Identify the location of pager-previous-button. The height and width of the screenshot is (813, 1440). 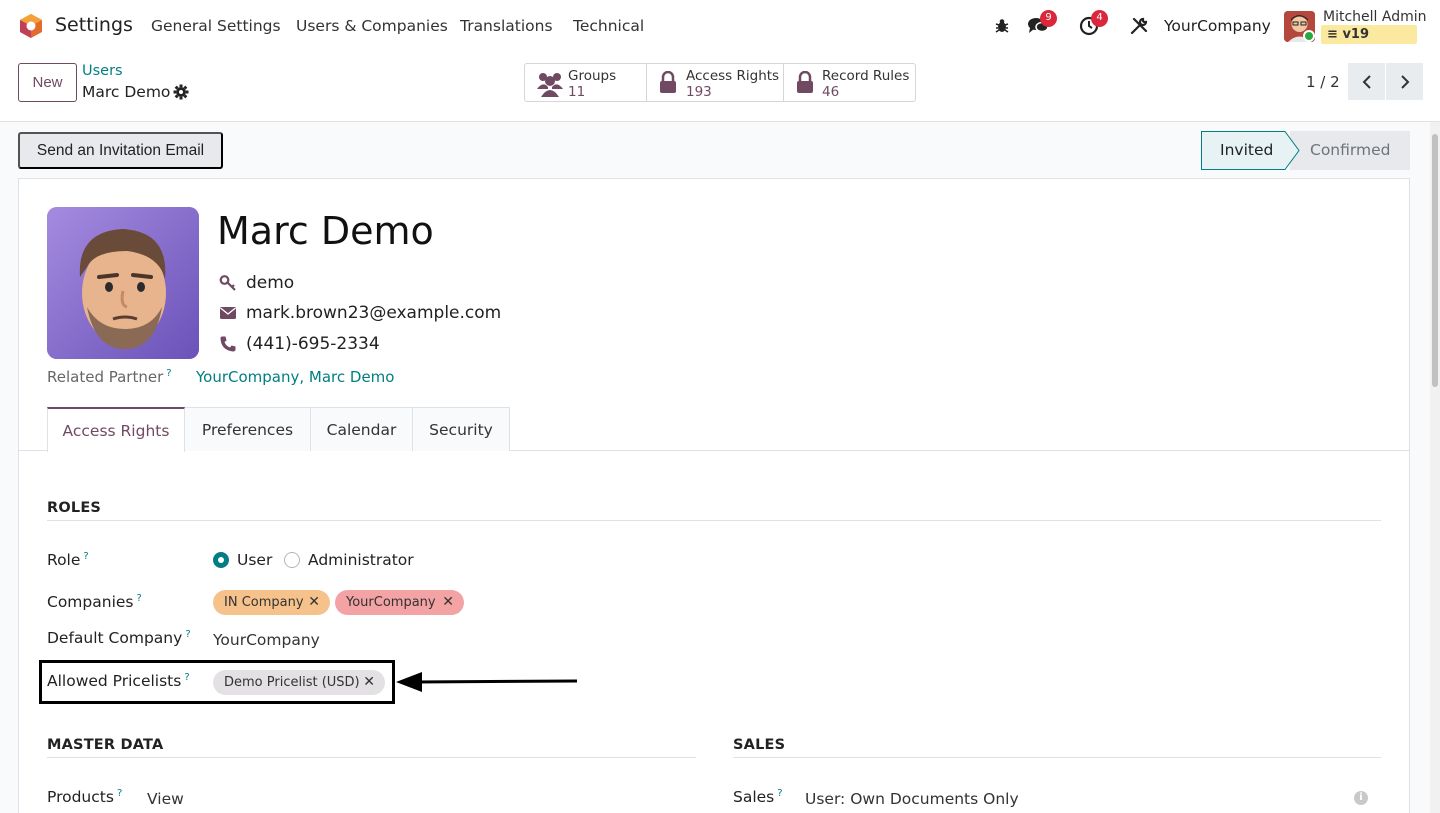
(1366, 81).